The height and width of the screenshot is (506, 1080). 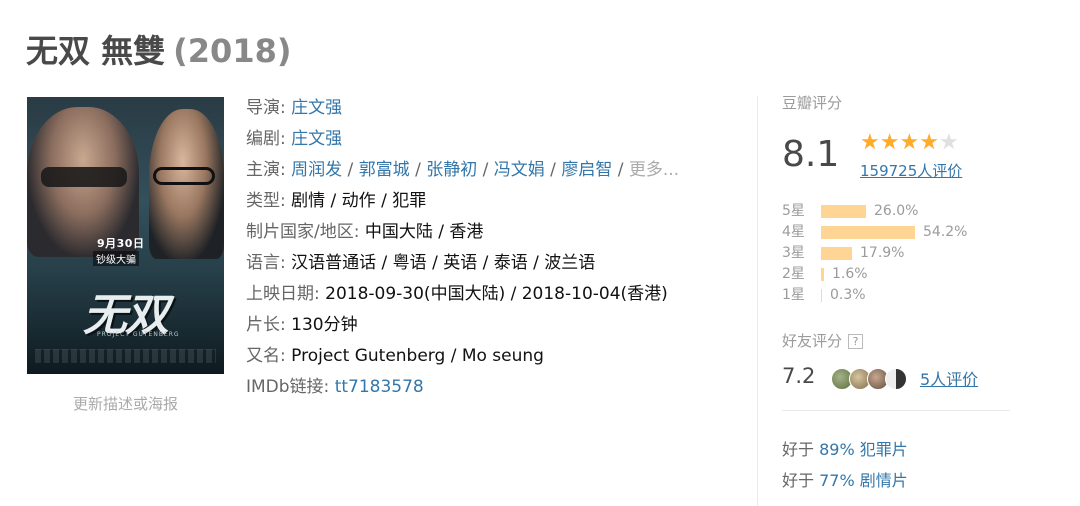 I want to click on country-value: 中国大陆 / 香港, so click(x=424, y=232).